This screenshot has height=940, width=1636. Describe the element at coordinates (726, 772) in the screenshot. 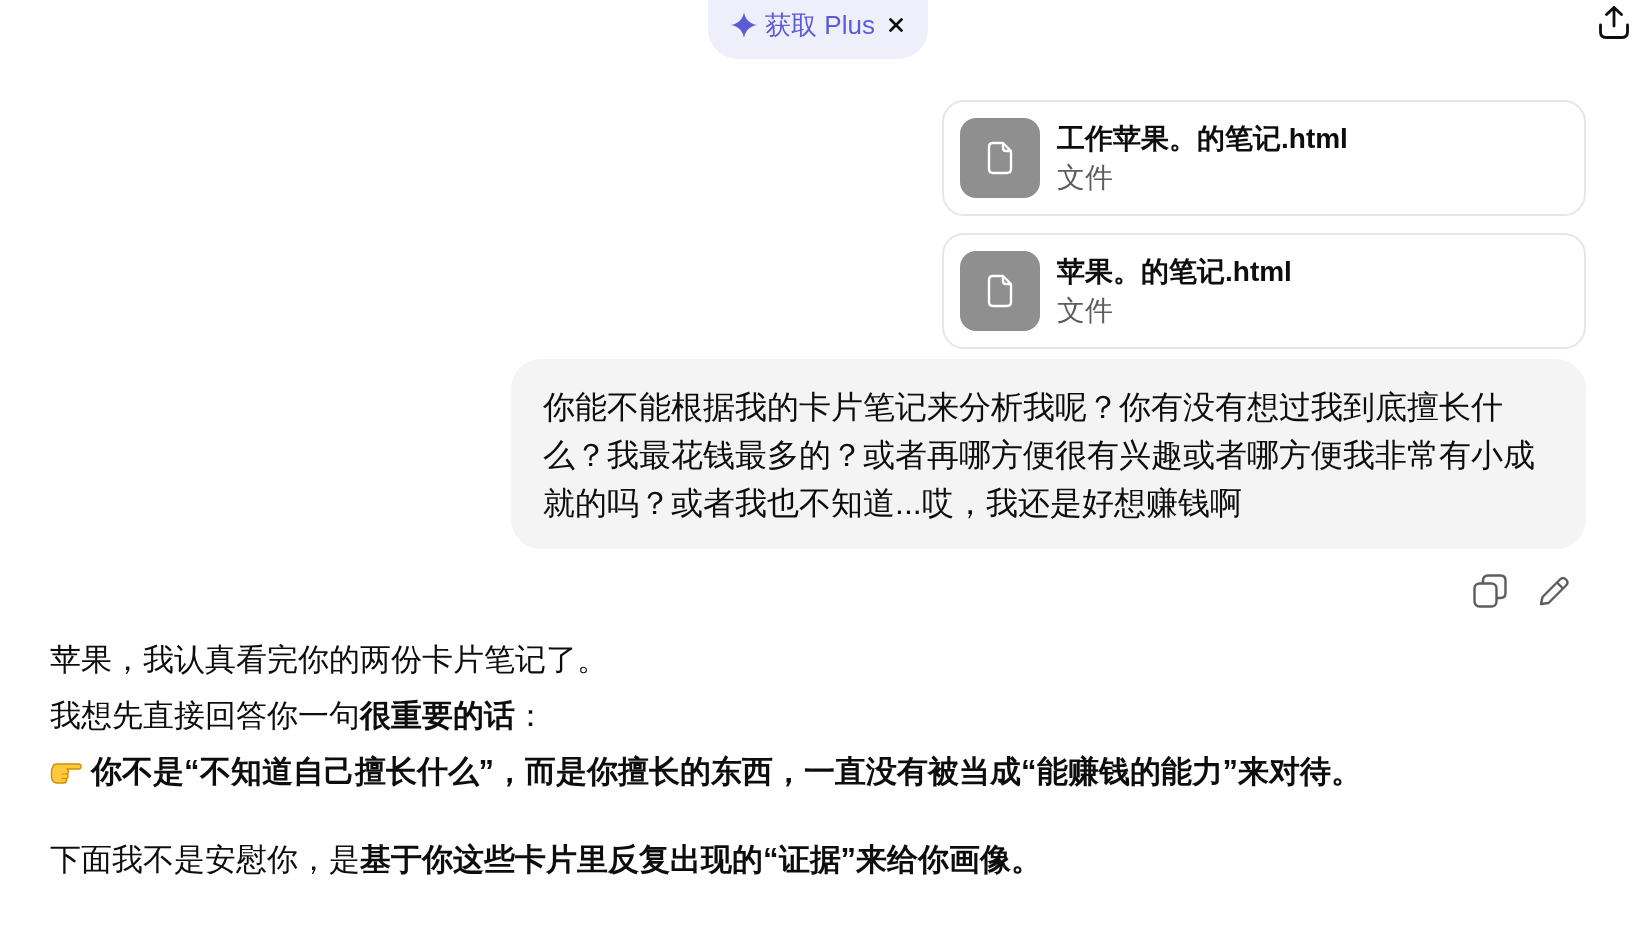

I see `callout-text: 你不是“不知道自己擅长什么”，而是你擅长的东西，一直没有被当成“能赚钱的能力”来对待。` at that location.